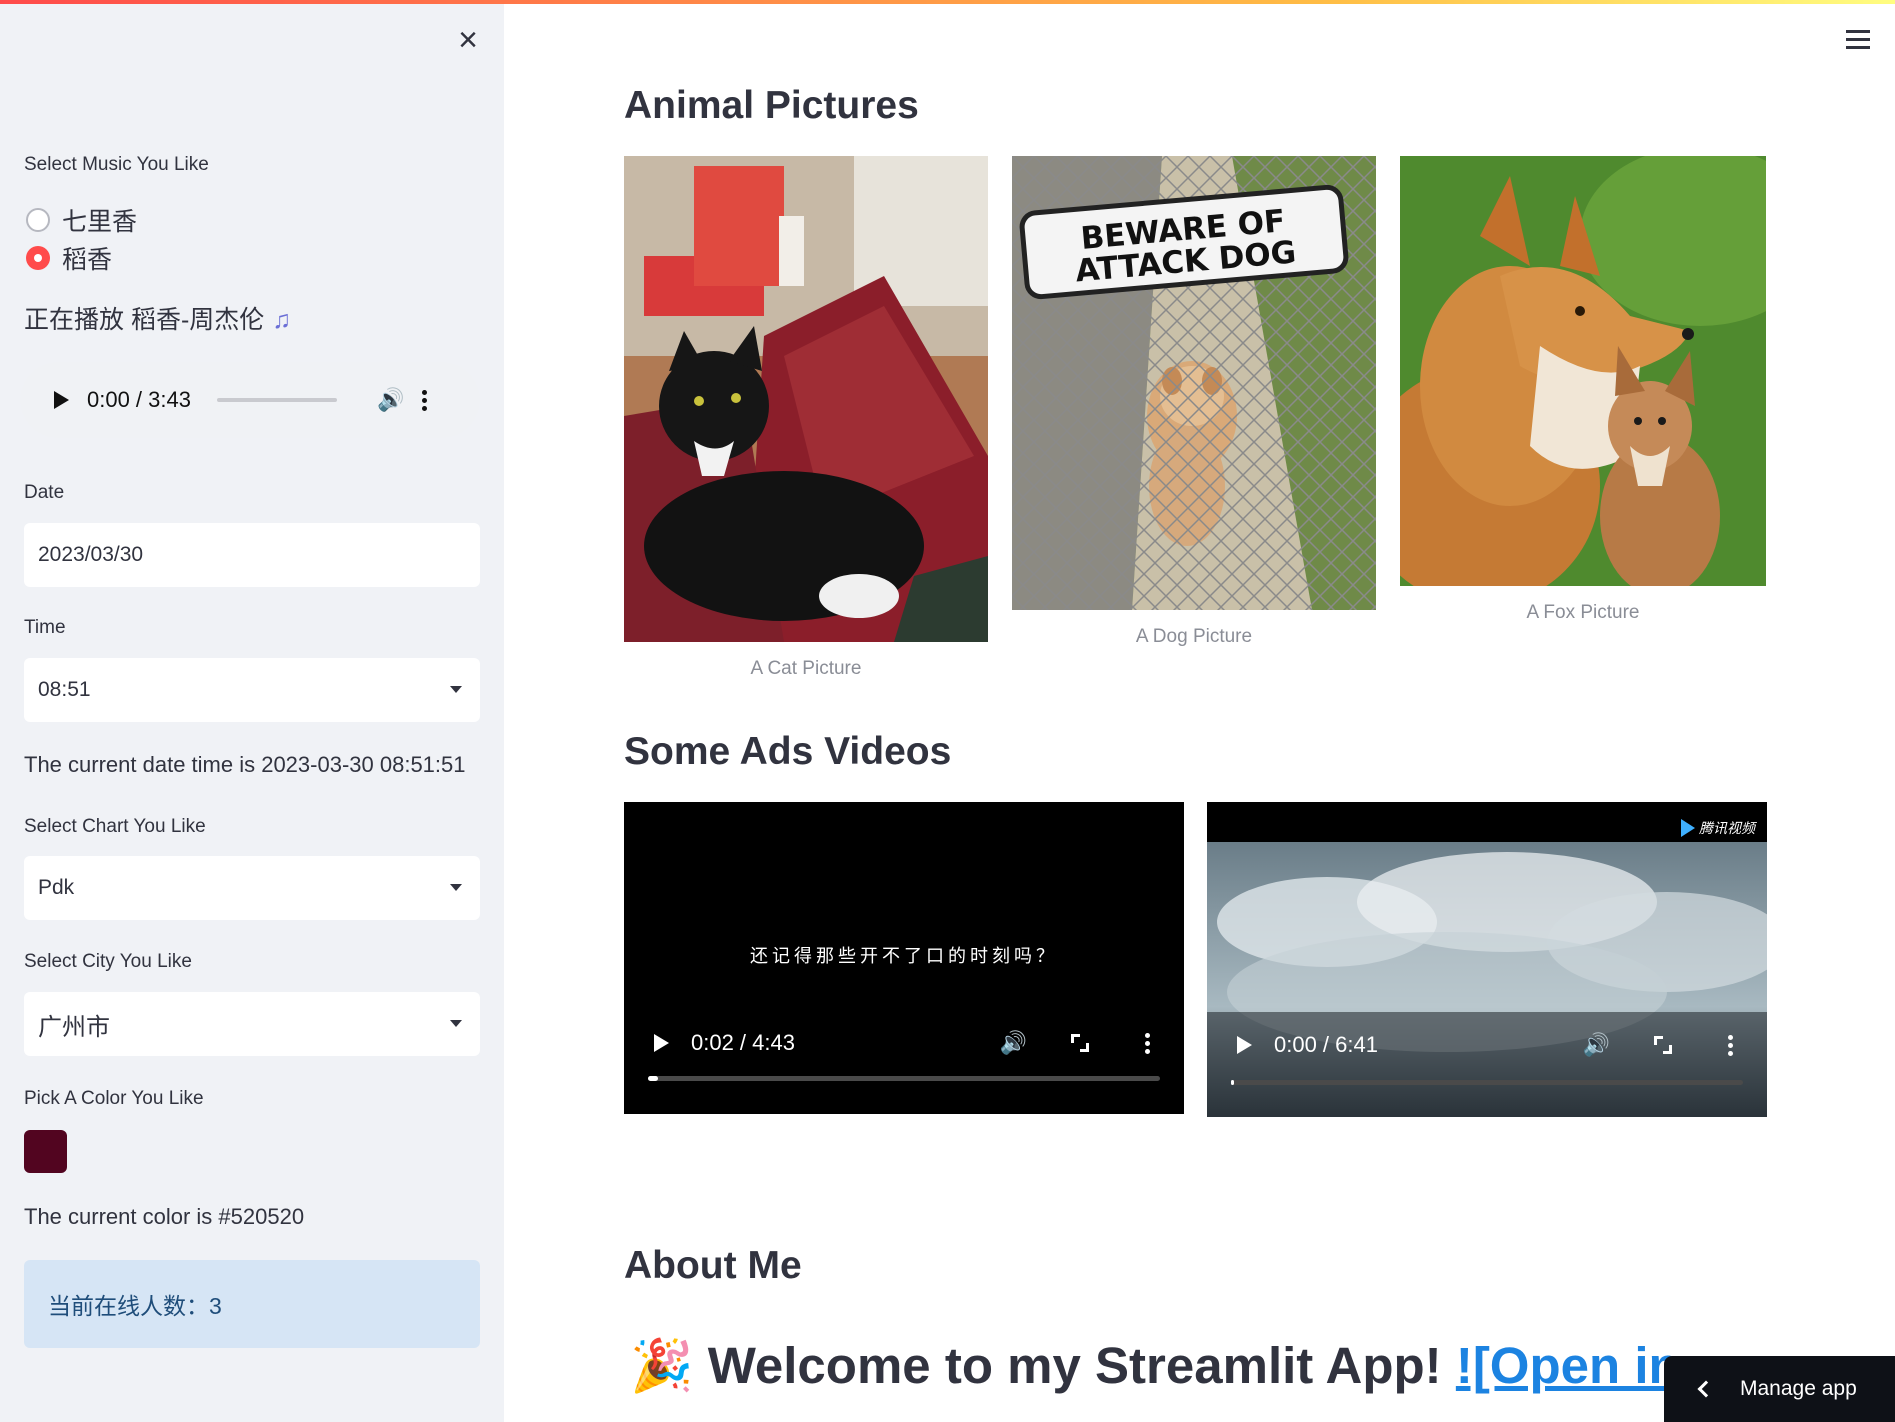 This screenshot has height=1422, width=1895. Describe the element at coordinates (1568, 1365) in the screenshot. I see `open-in-link: ![Open in` at that location.